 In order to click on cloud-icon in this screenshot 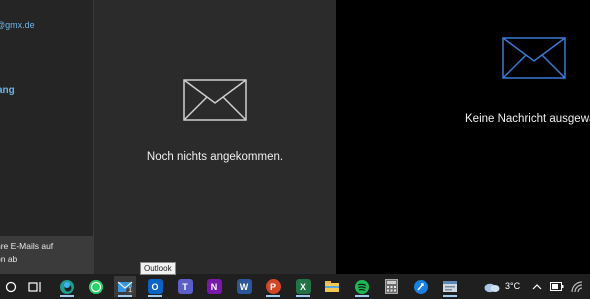, I will do `click(492, 287)`.